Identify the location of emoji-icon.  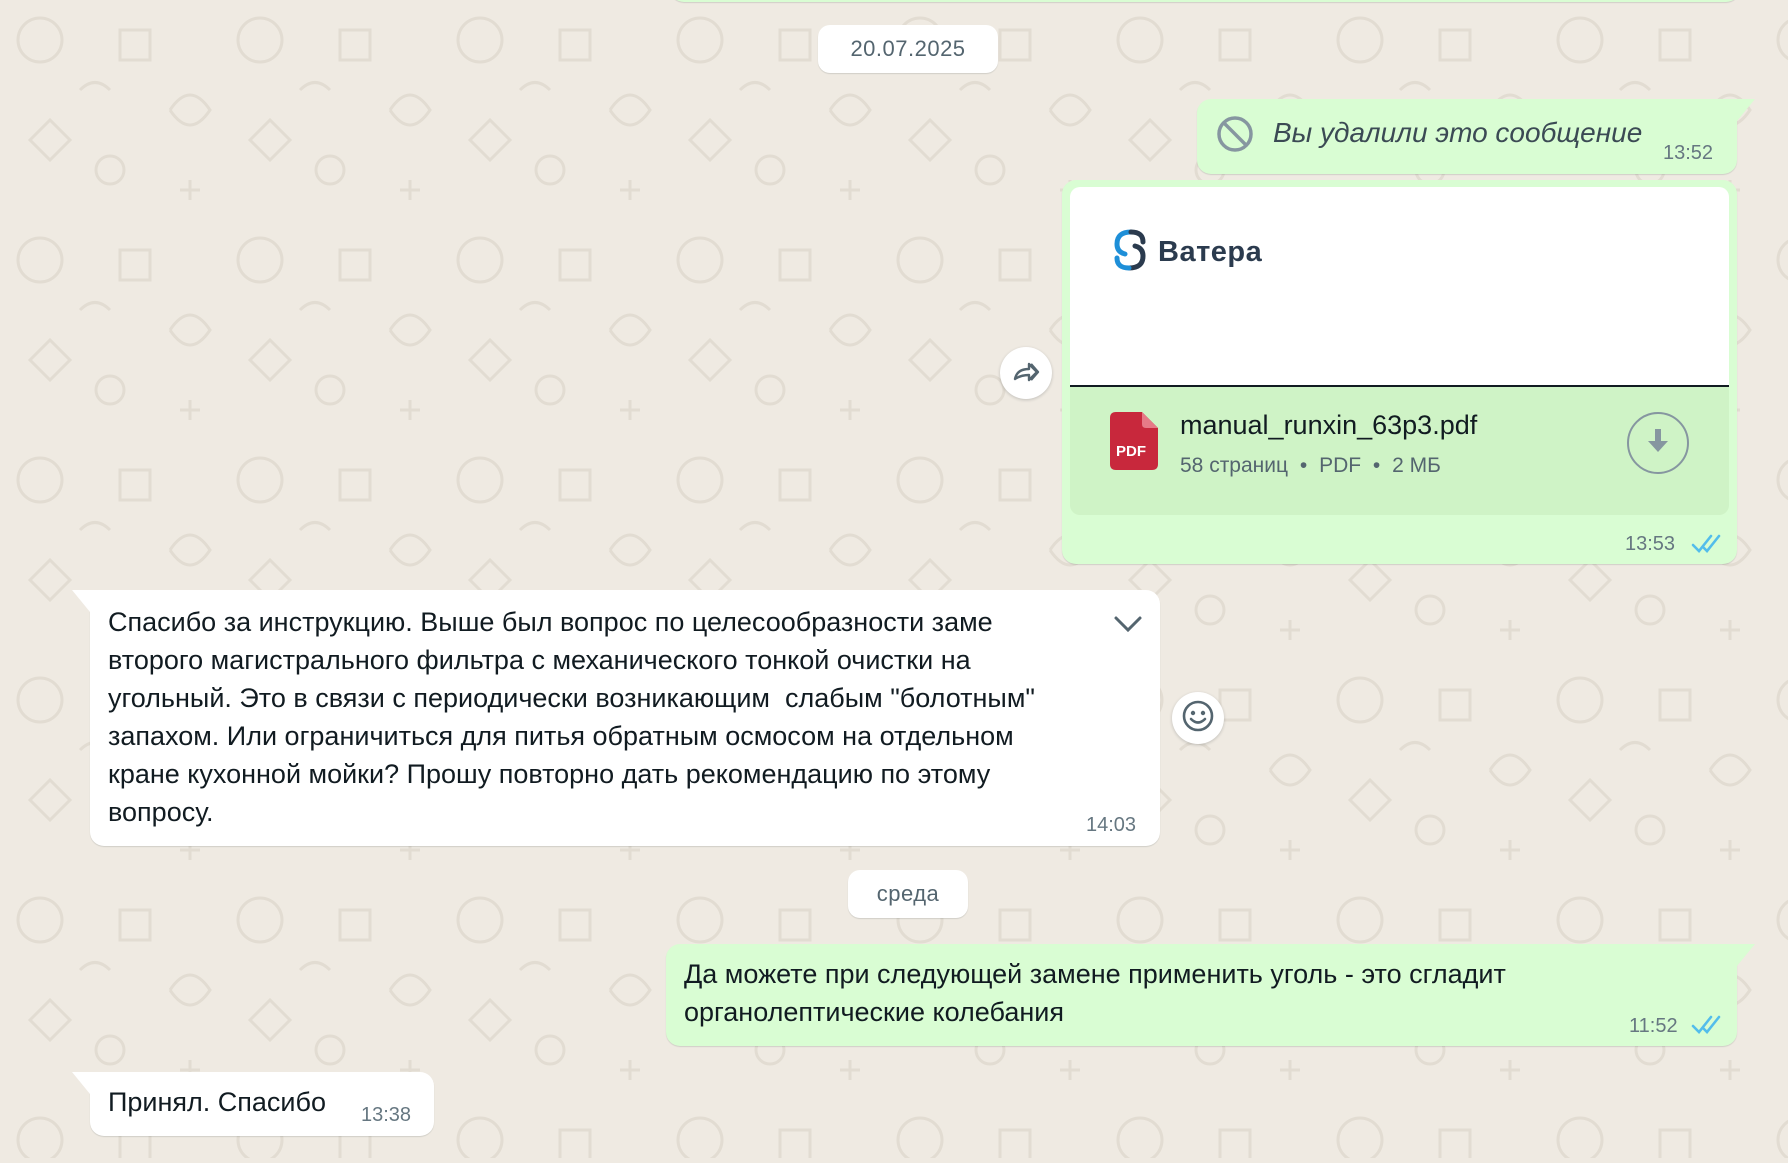
(1198, 718).